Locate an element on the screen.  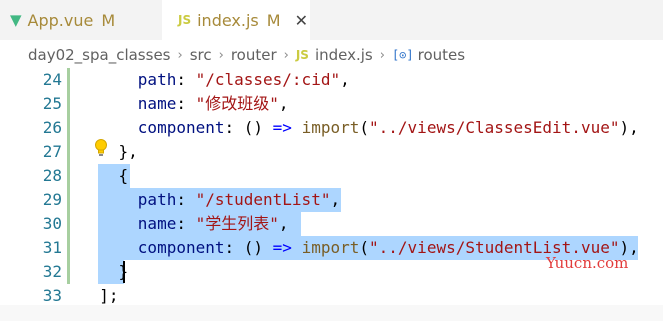
line-number: 25 is located at coordinates (52, 103).